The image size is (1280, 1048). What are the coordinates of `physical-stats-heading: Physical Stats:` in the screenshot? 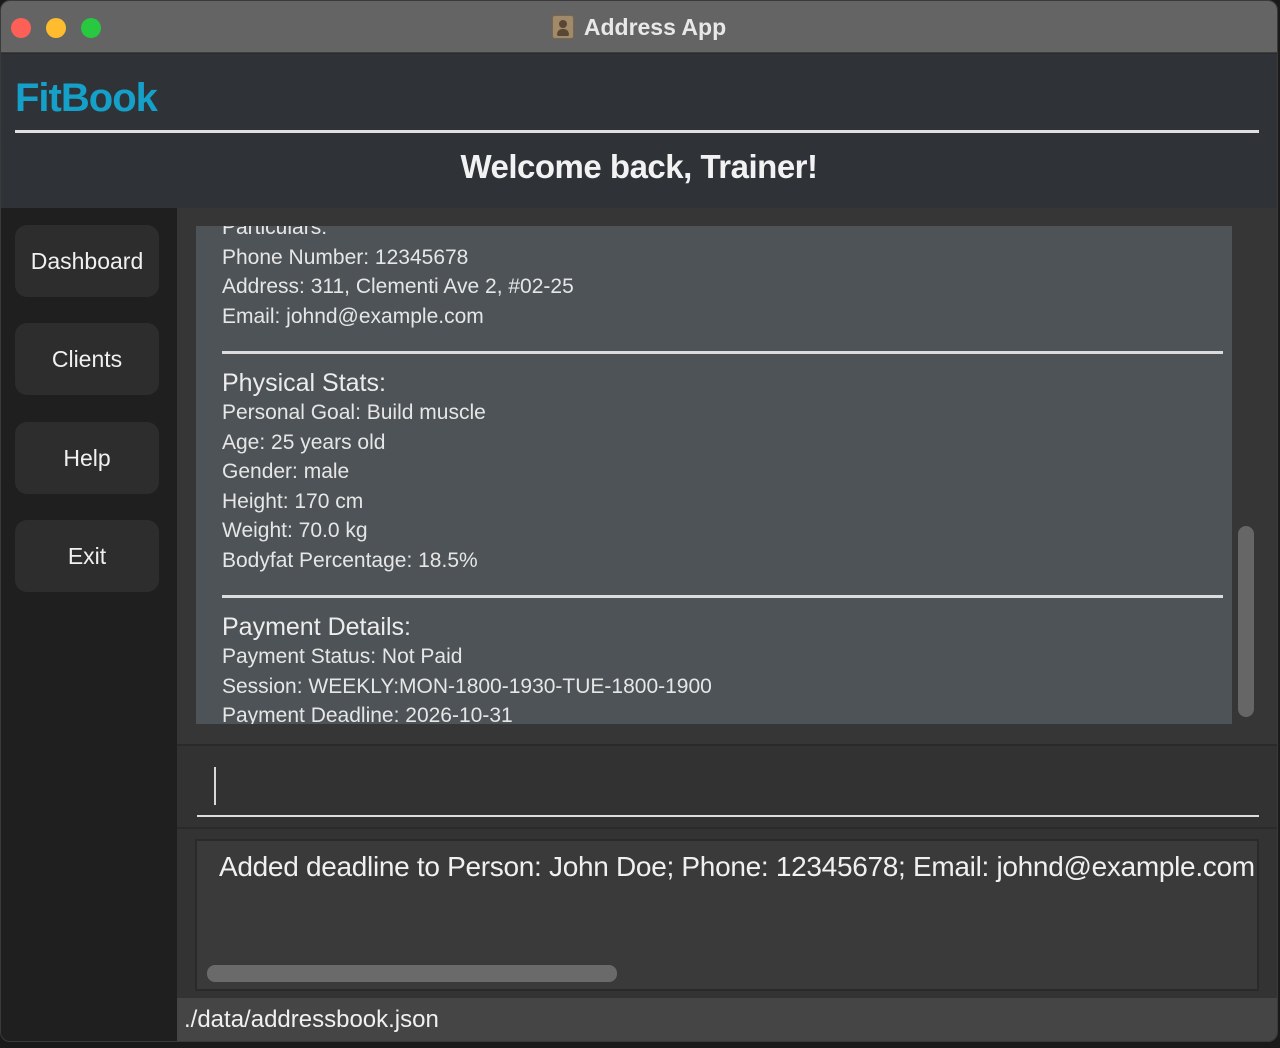 It's located at (304, 383).